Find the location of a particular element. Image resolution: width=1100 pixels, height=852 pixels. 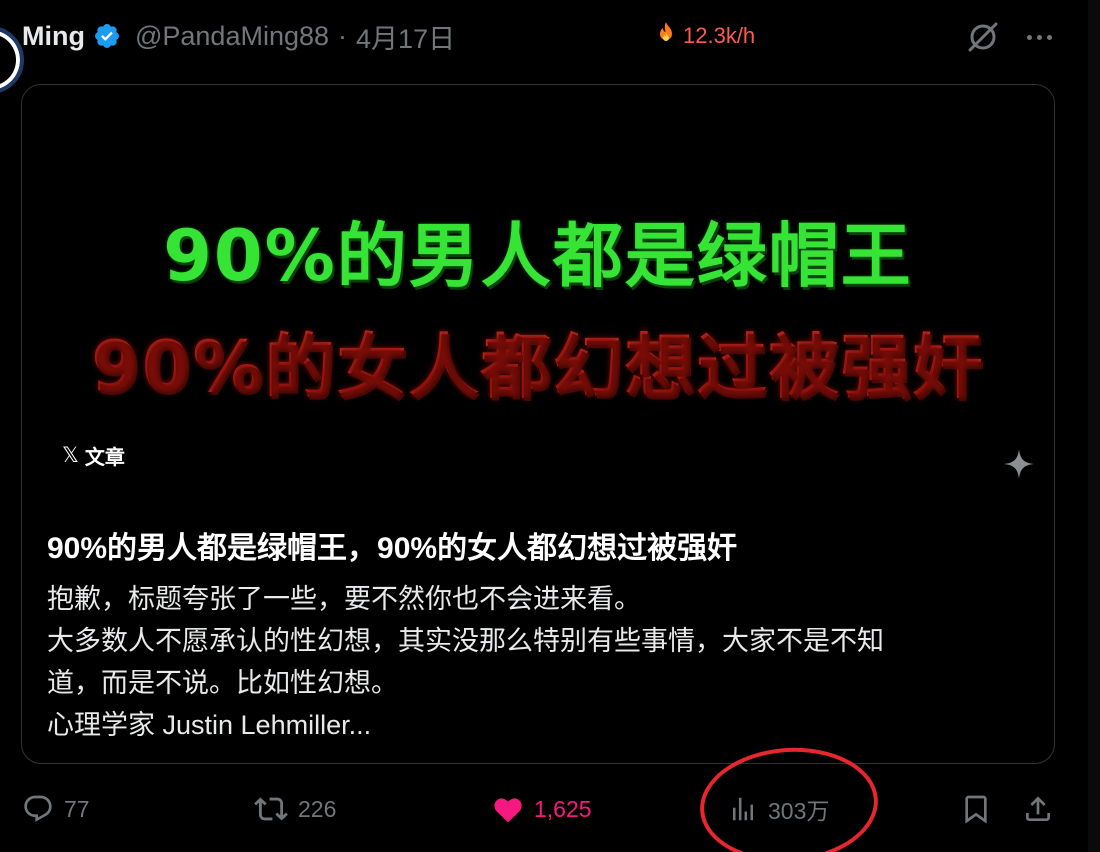

trend-rate-value: 12.3k/h is located at coordinates (719, 35).